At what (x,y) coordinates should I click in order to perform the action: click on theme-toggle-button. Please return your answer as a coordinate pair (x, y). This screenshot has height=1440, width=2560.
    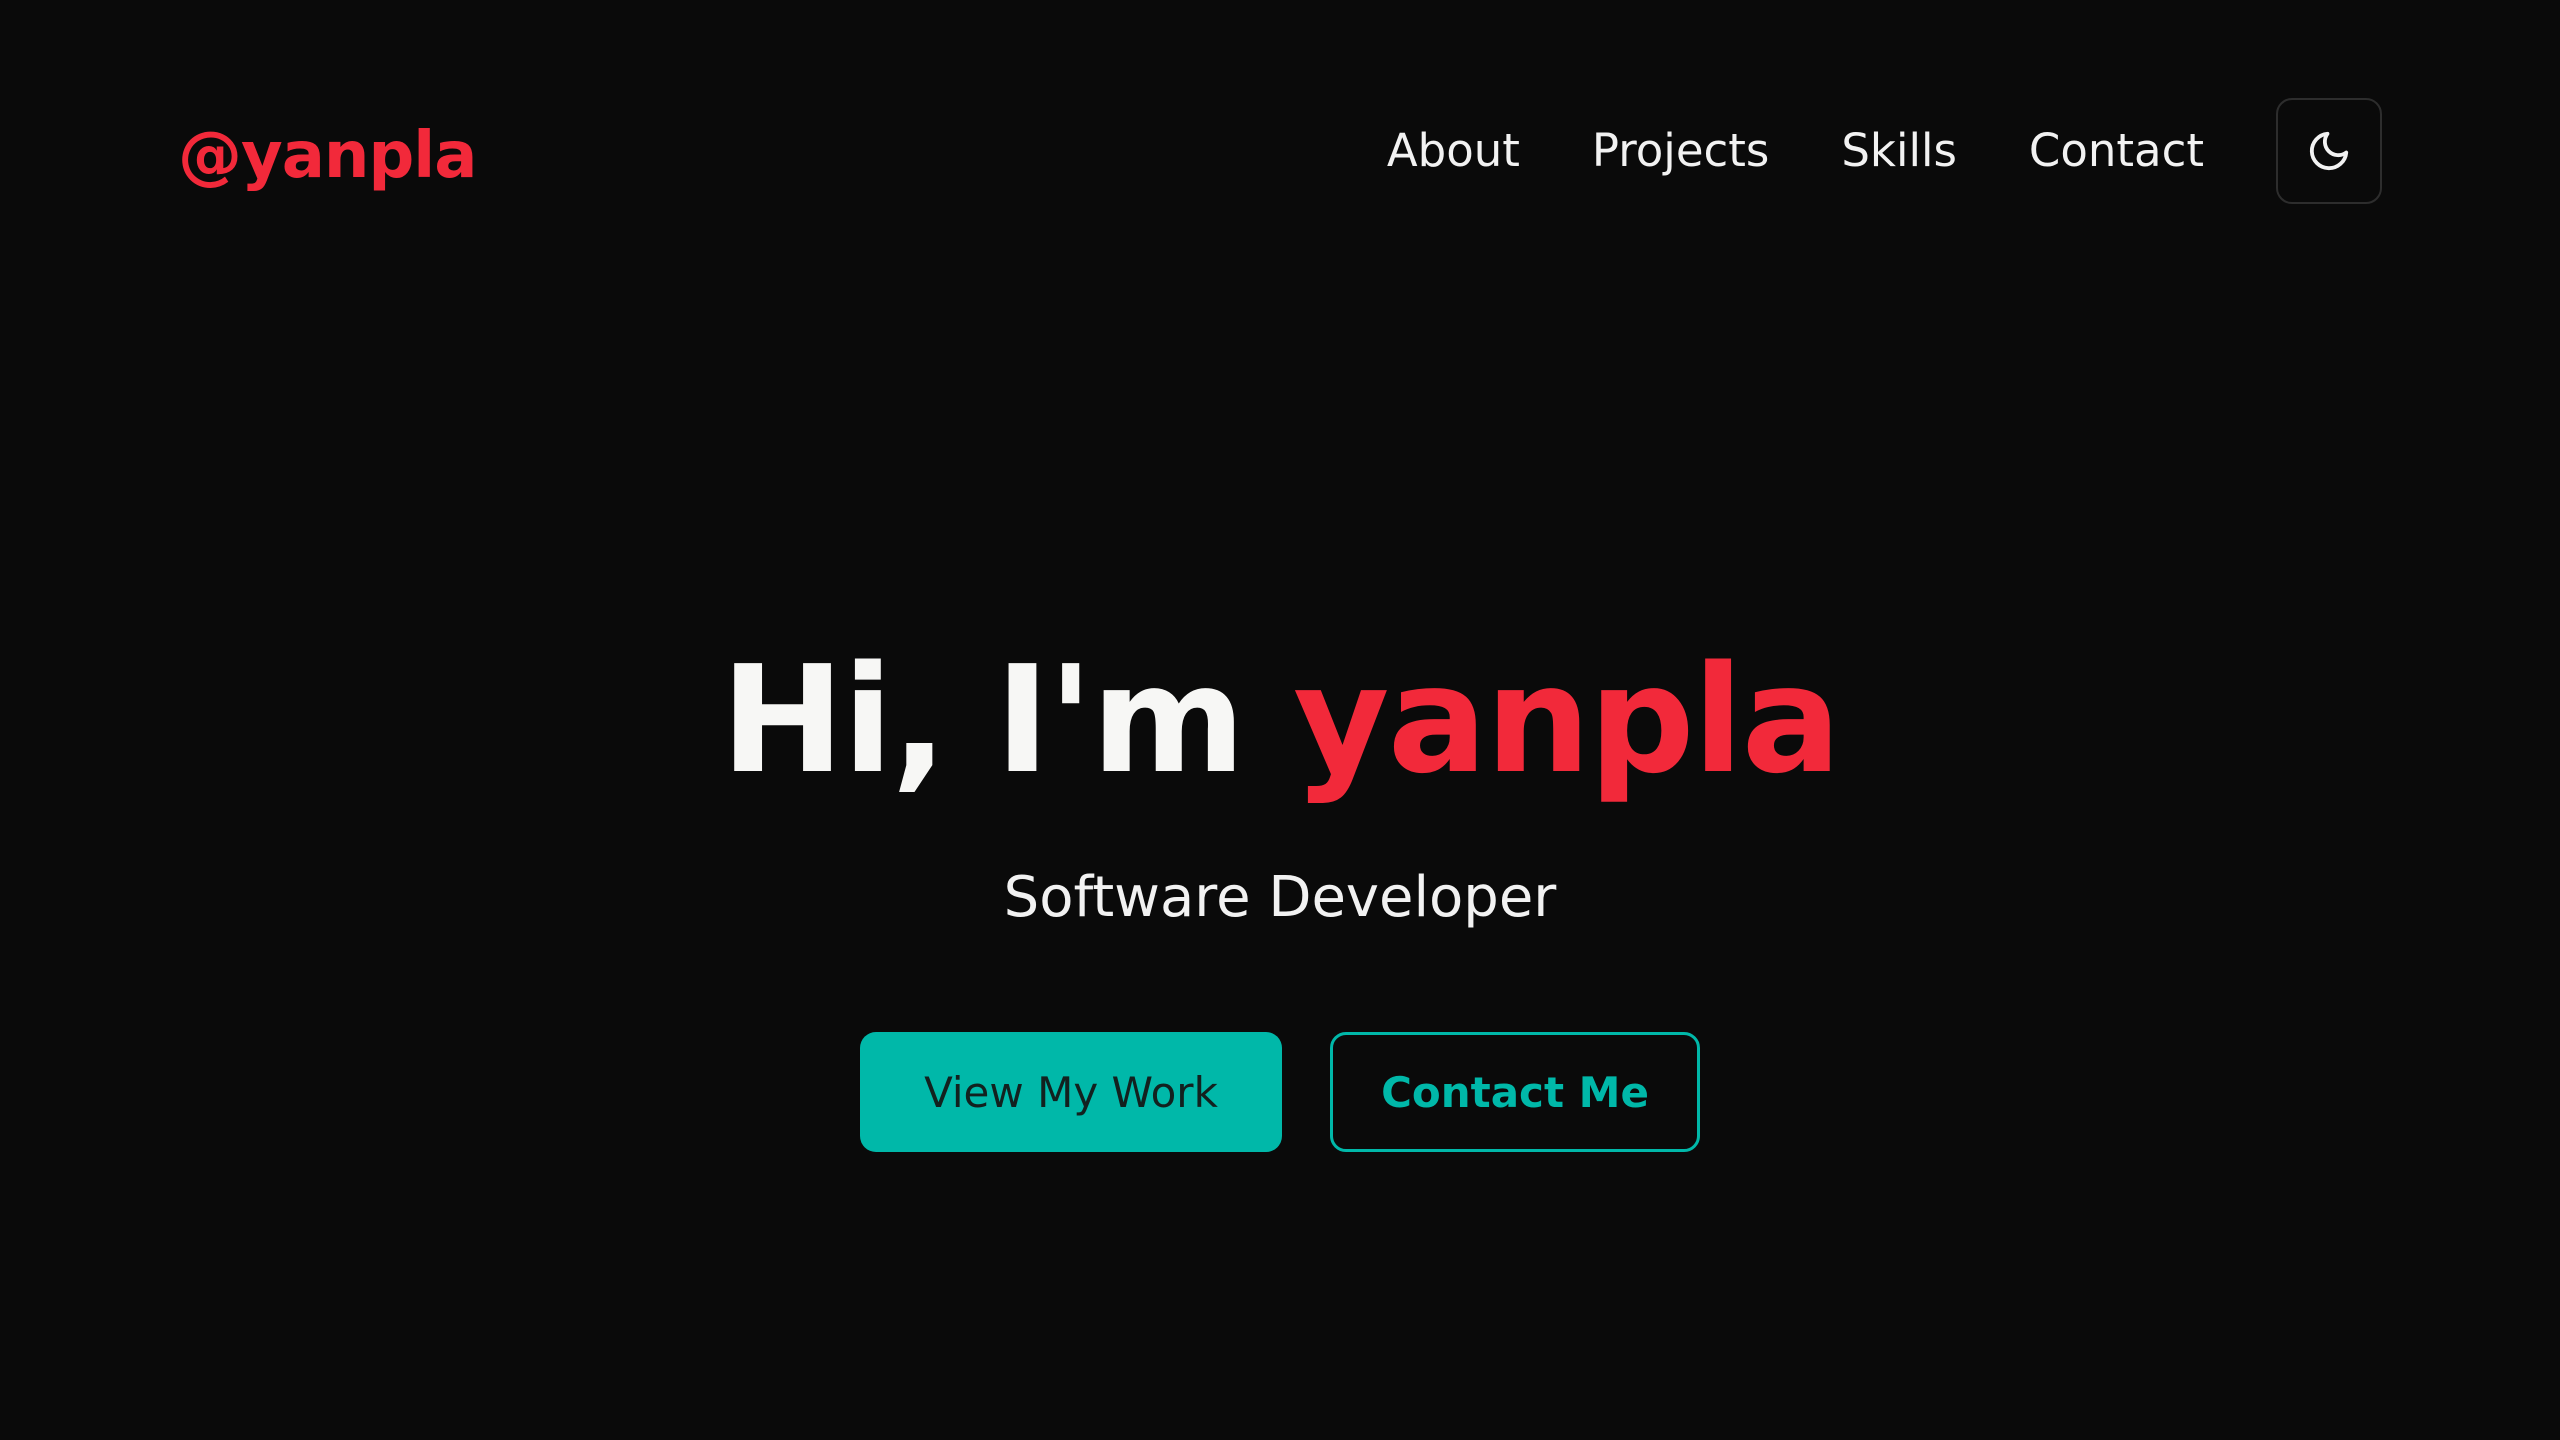
    Looking at the image, I should click on (2329, 150).